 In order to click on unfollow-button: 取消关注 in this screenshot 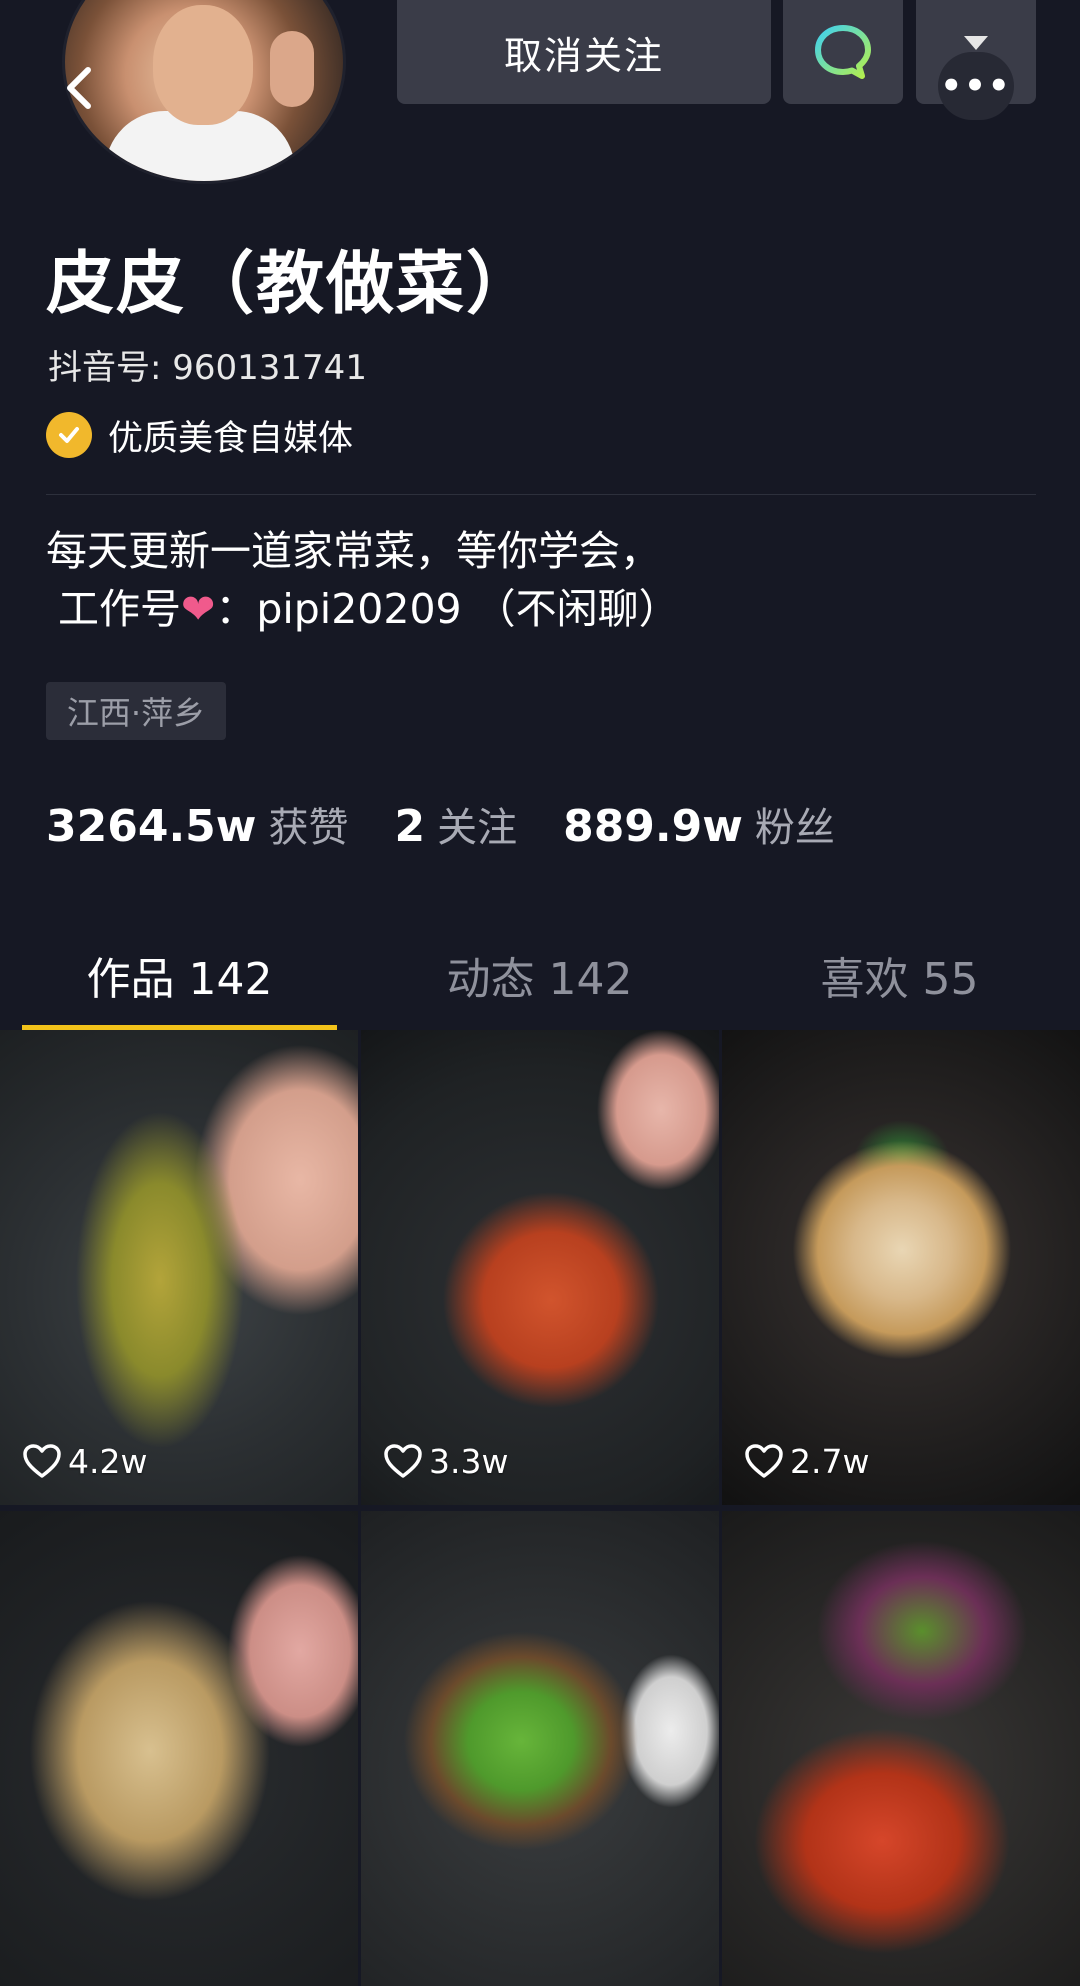, I will do `click(584, 52)`.